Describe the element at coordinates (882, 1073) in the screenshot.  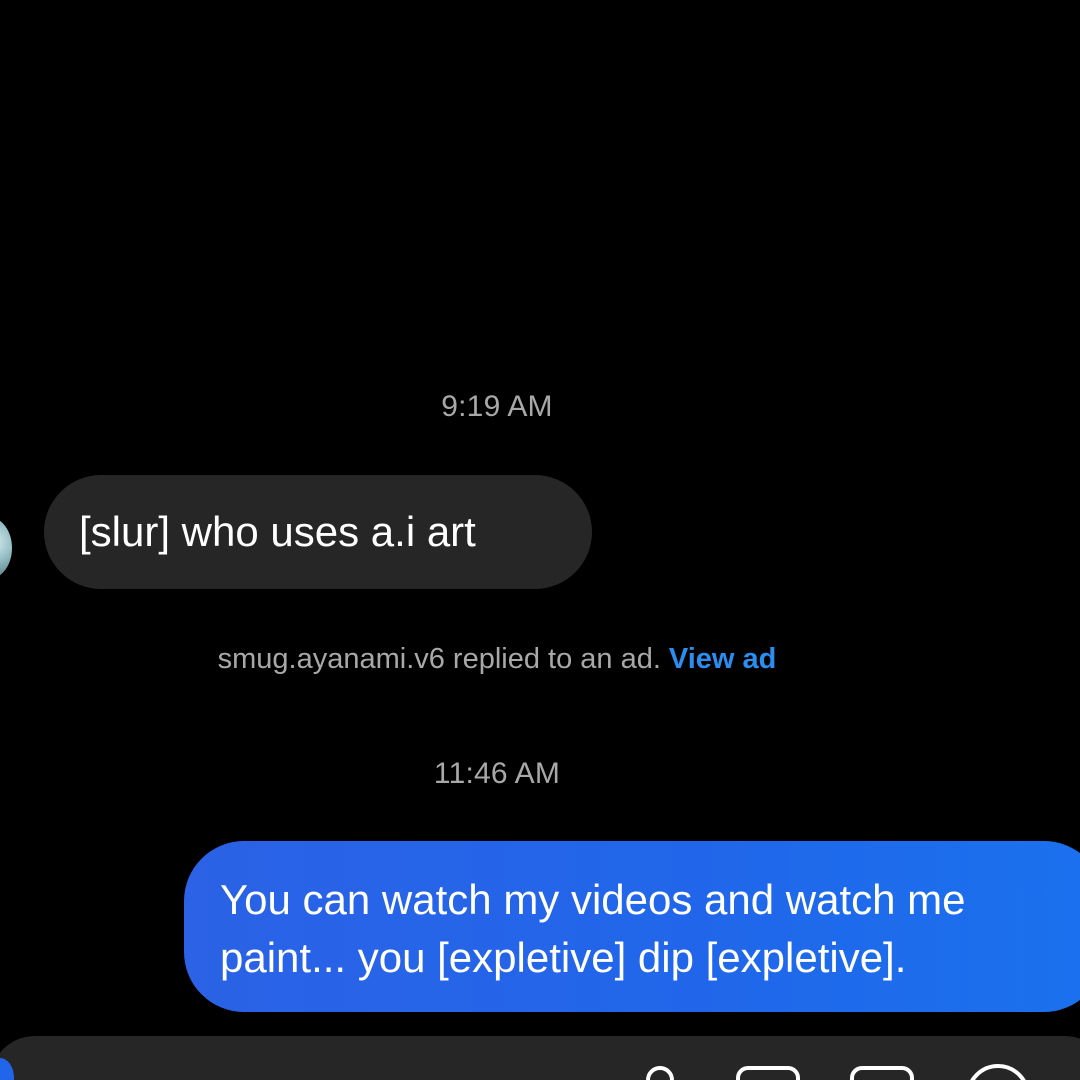
I see `sticker-icon` at that location.